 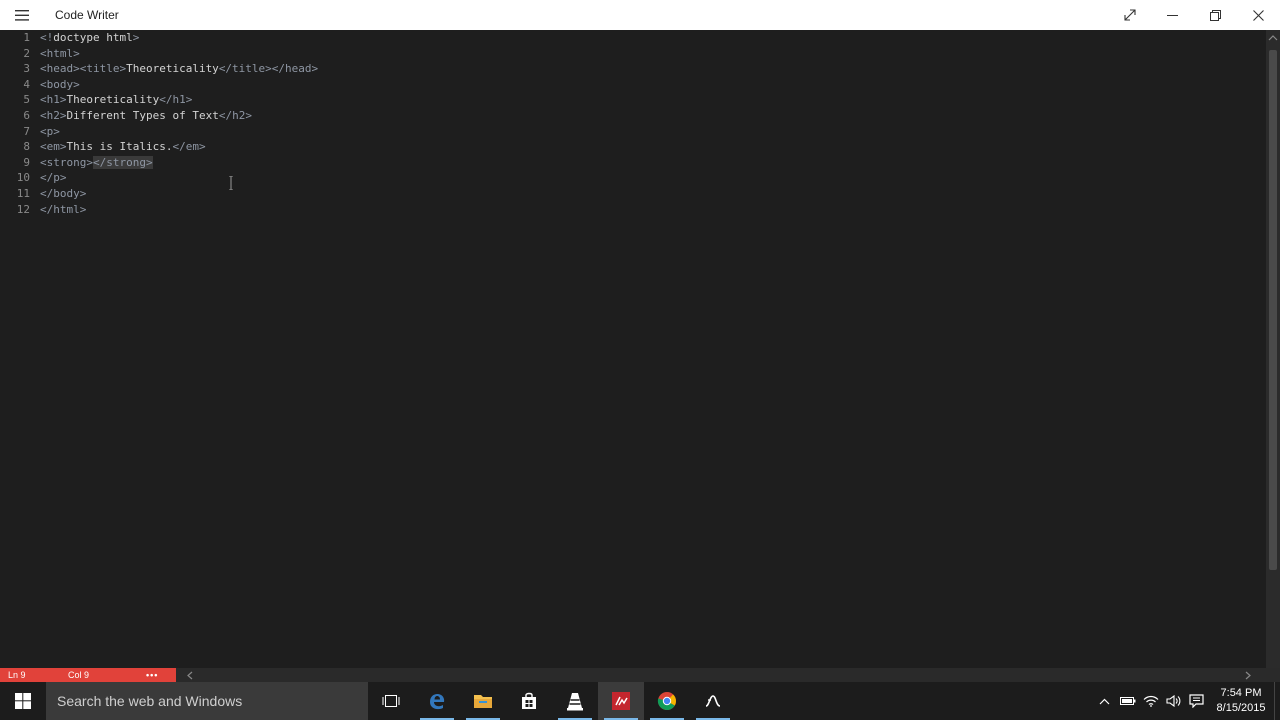 I want to click on status-info: Ln 9 Col 9 •••, so click(x=88, y=675).